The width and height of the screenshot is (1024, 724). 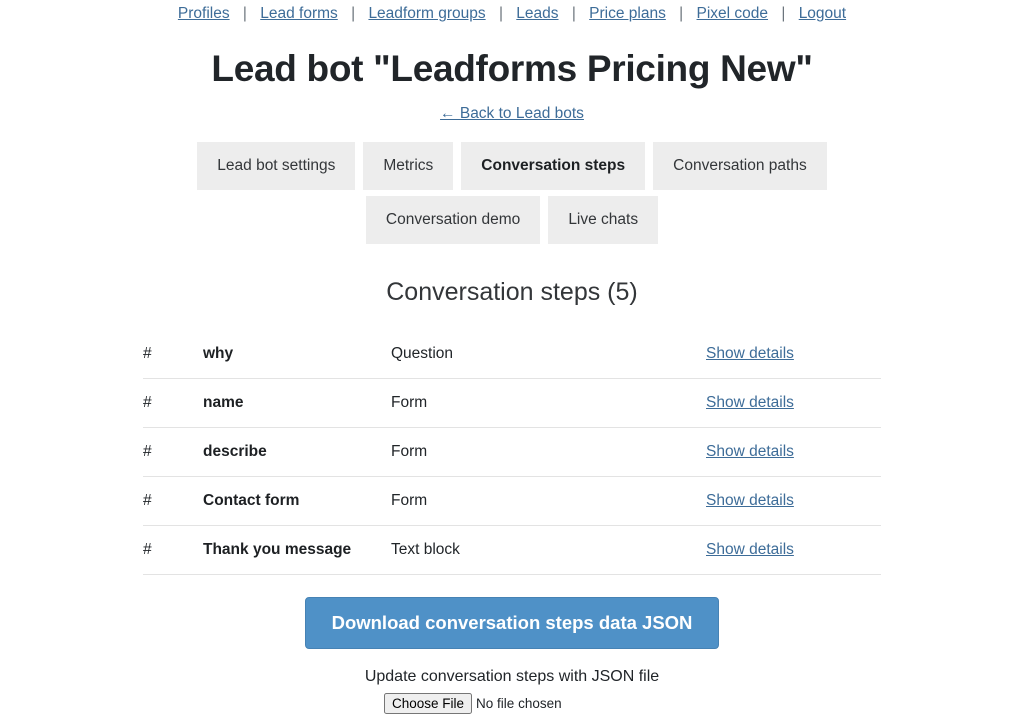 I want to click on nav-link-lead-forms: Lead forms, so click(x=299, y=13).